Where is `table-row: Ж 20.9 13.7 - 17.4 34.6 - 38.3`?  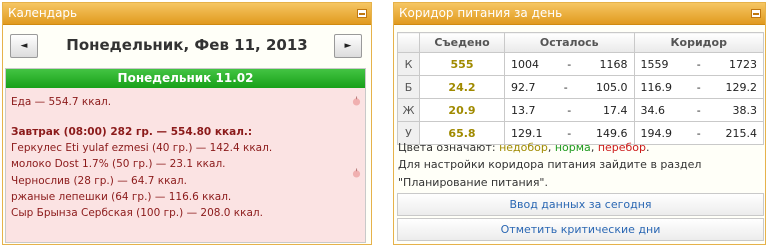 table-row: Ж 20.9 13.7 - 17.4 34.6 - 38.3 is located at coordinates (580, 110).